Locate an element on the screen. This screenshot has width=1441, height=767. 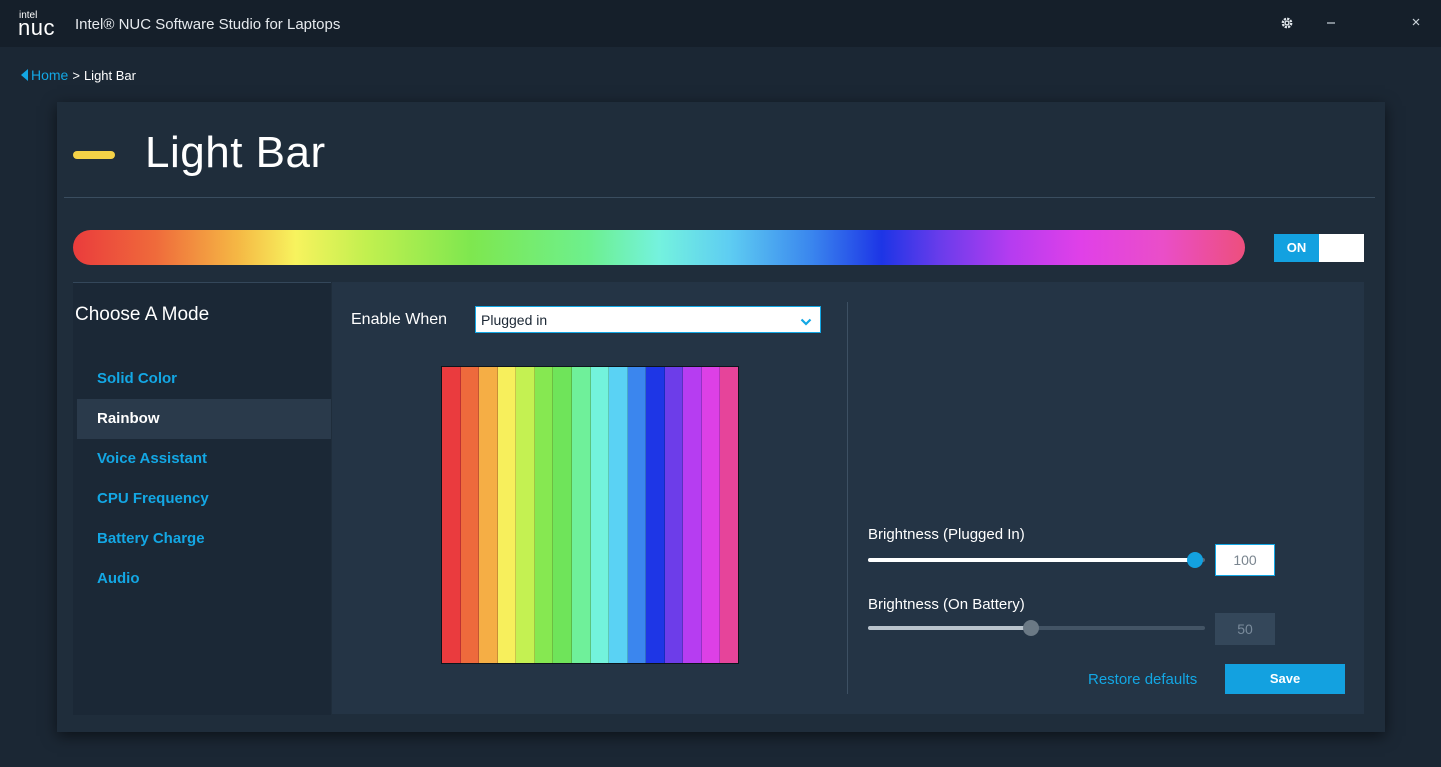
save-button: Save is located at coordinates (1285, 679).